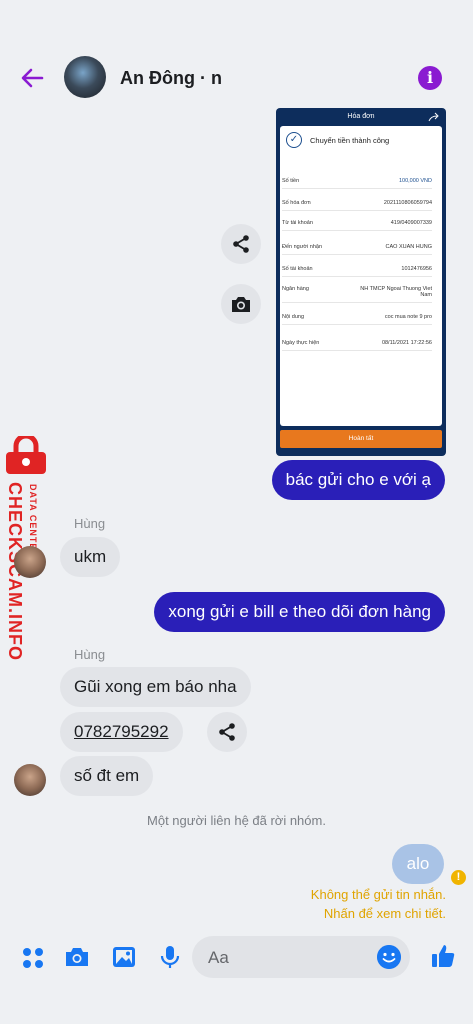 The image size is (473, 1024). I want to click on receipt-row: Số hóa đơn 2021110806059794, so click(357, 205).